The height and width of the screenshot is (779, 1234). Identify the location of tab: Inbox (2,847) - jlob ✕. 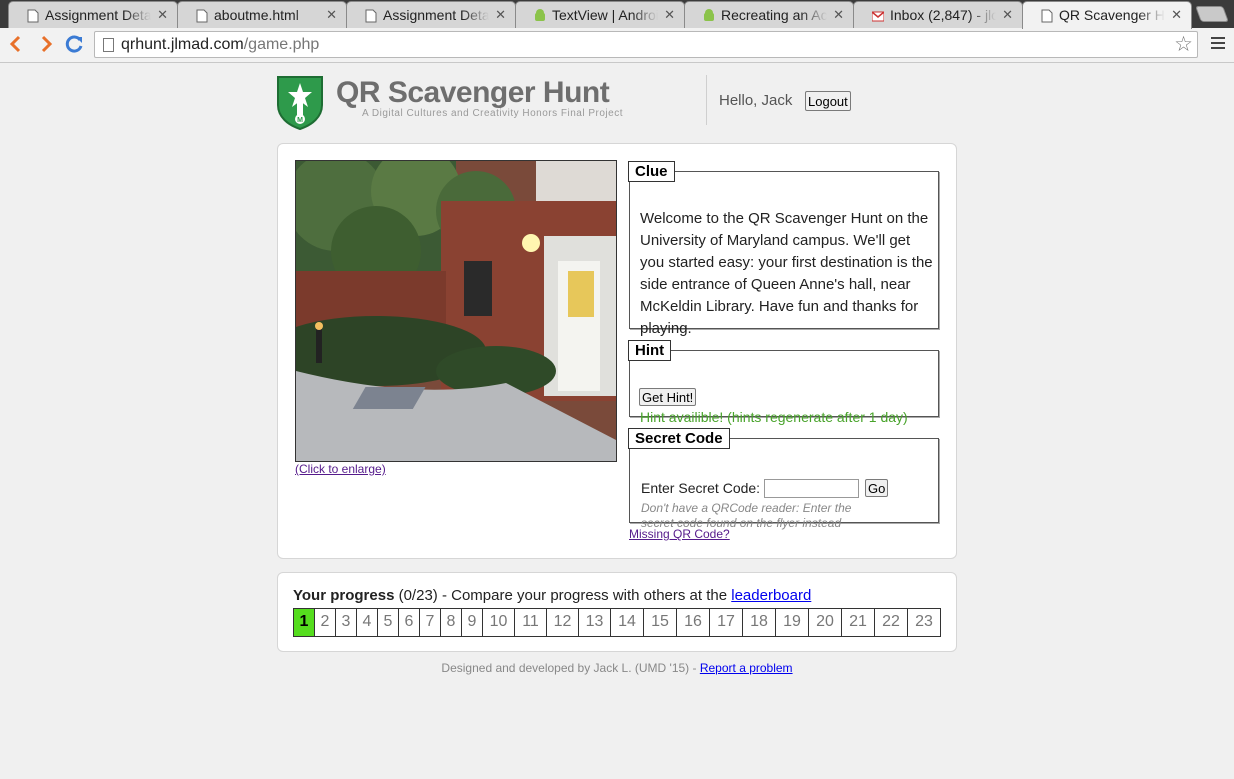
(938, 14).